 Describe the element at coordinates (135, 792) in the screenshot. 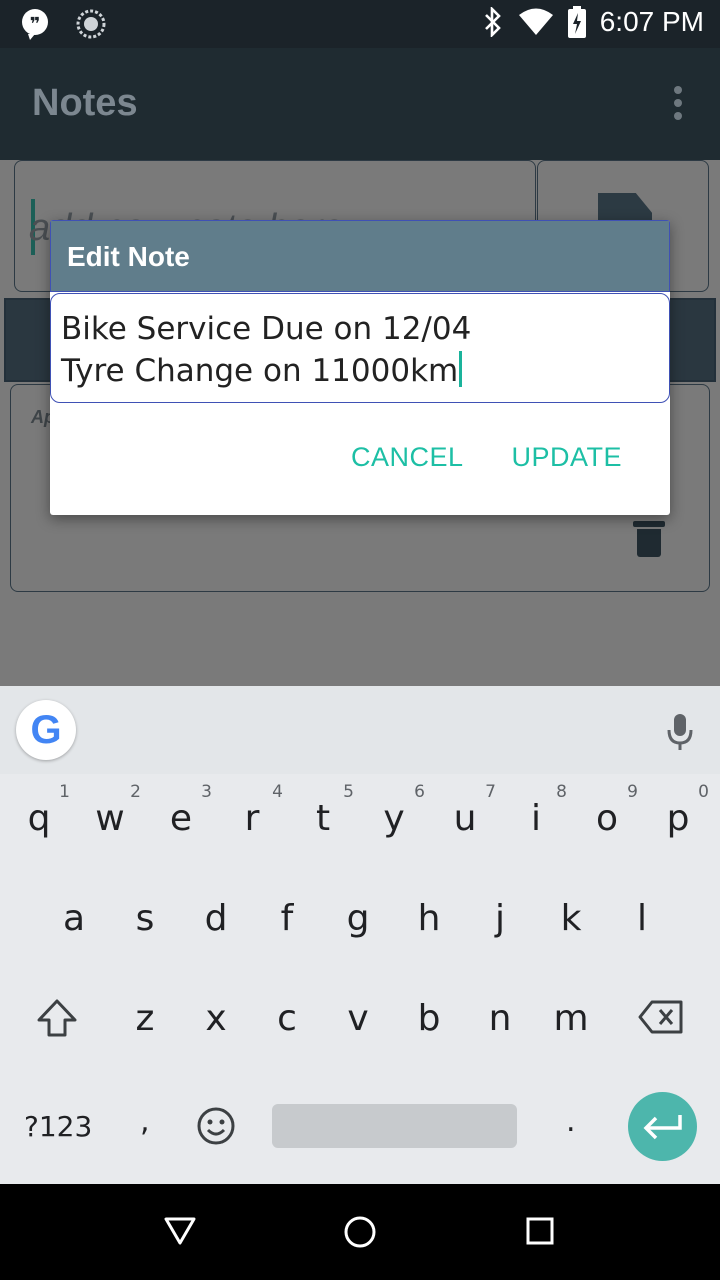

I see `key-number-hint: 2` at that location.